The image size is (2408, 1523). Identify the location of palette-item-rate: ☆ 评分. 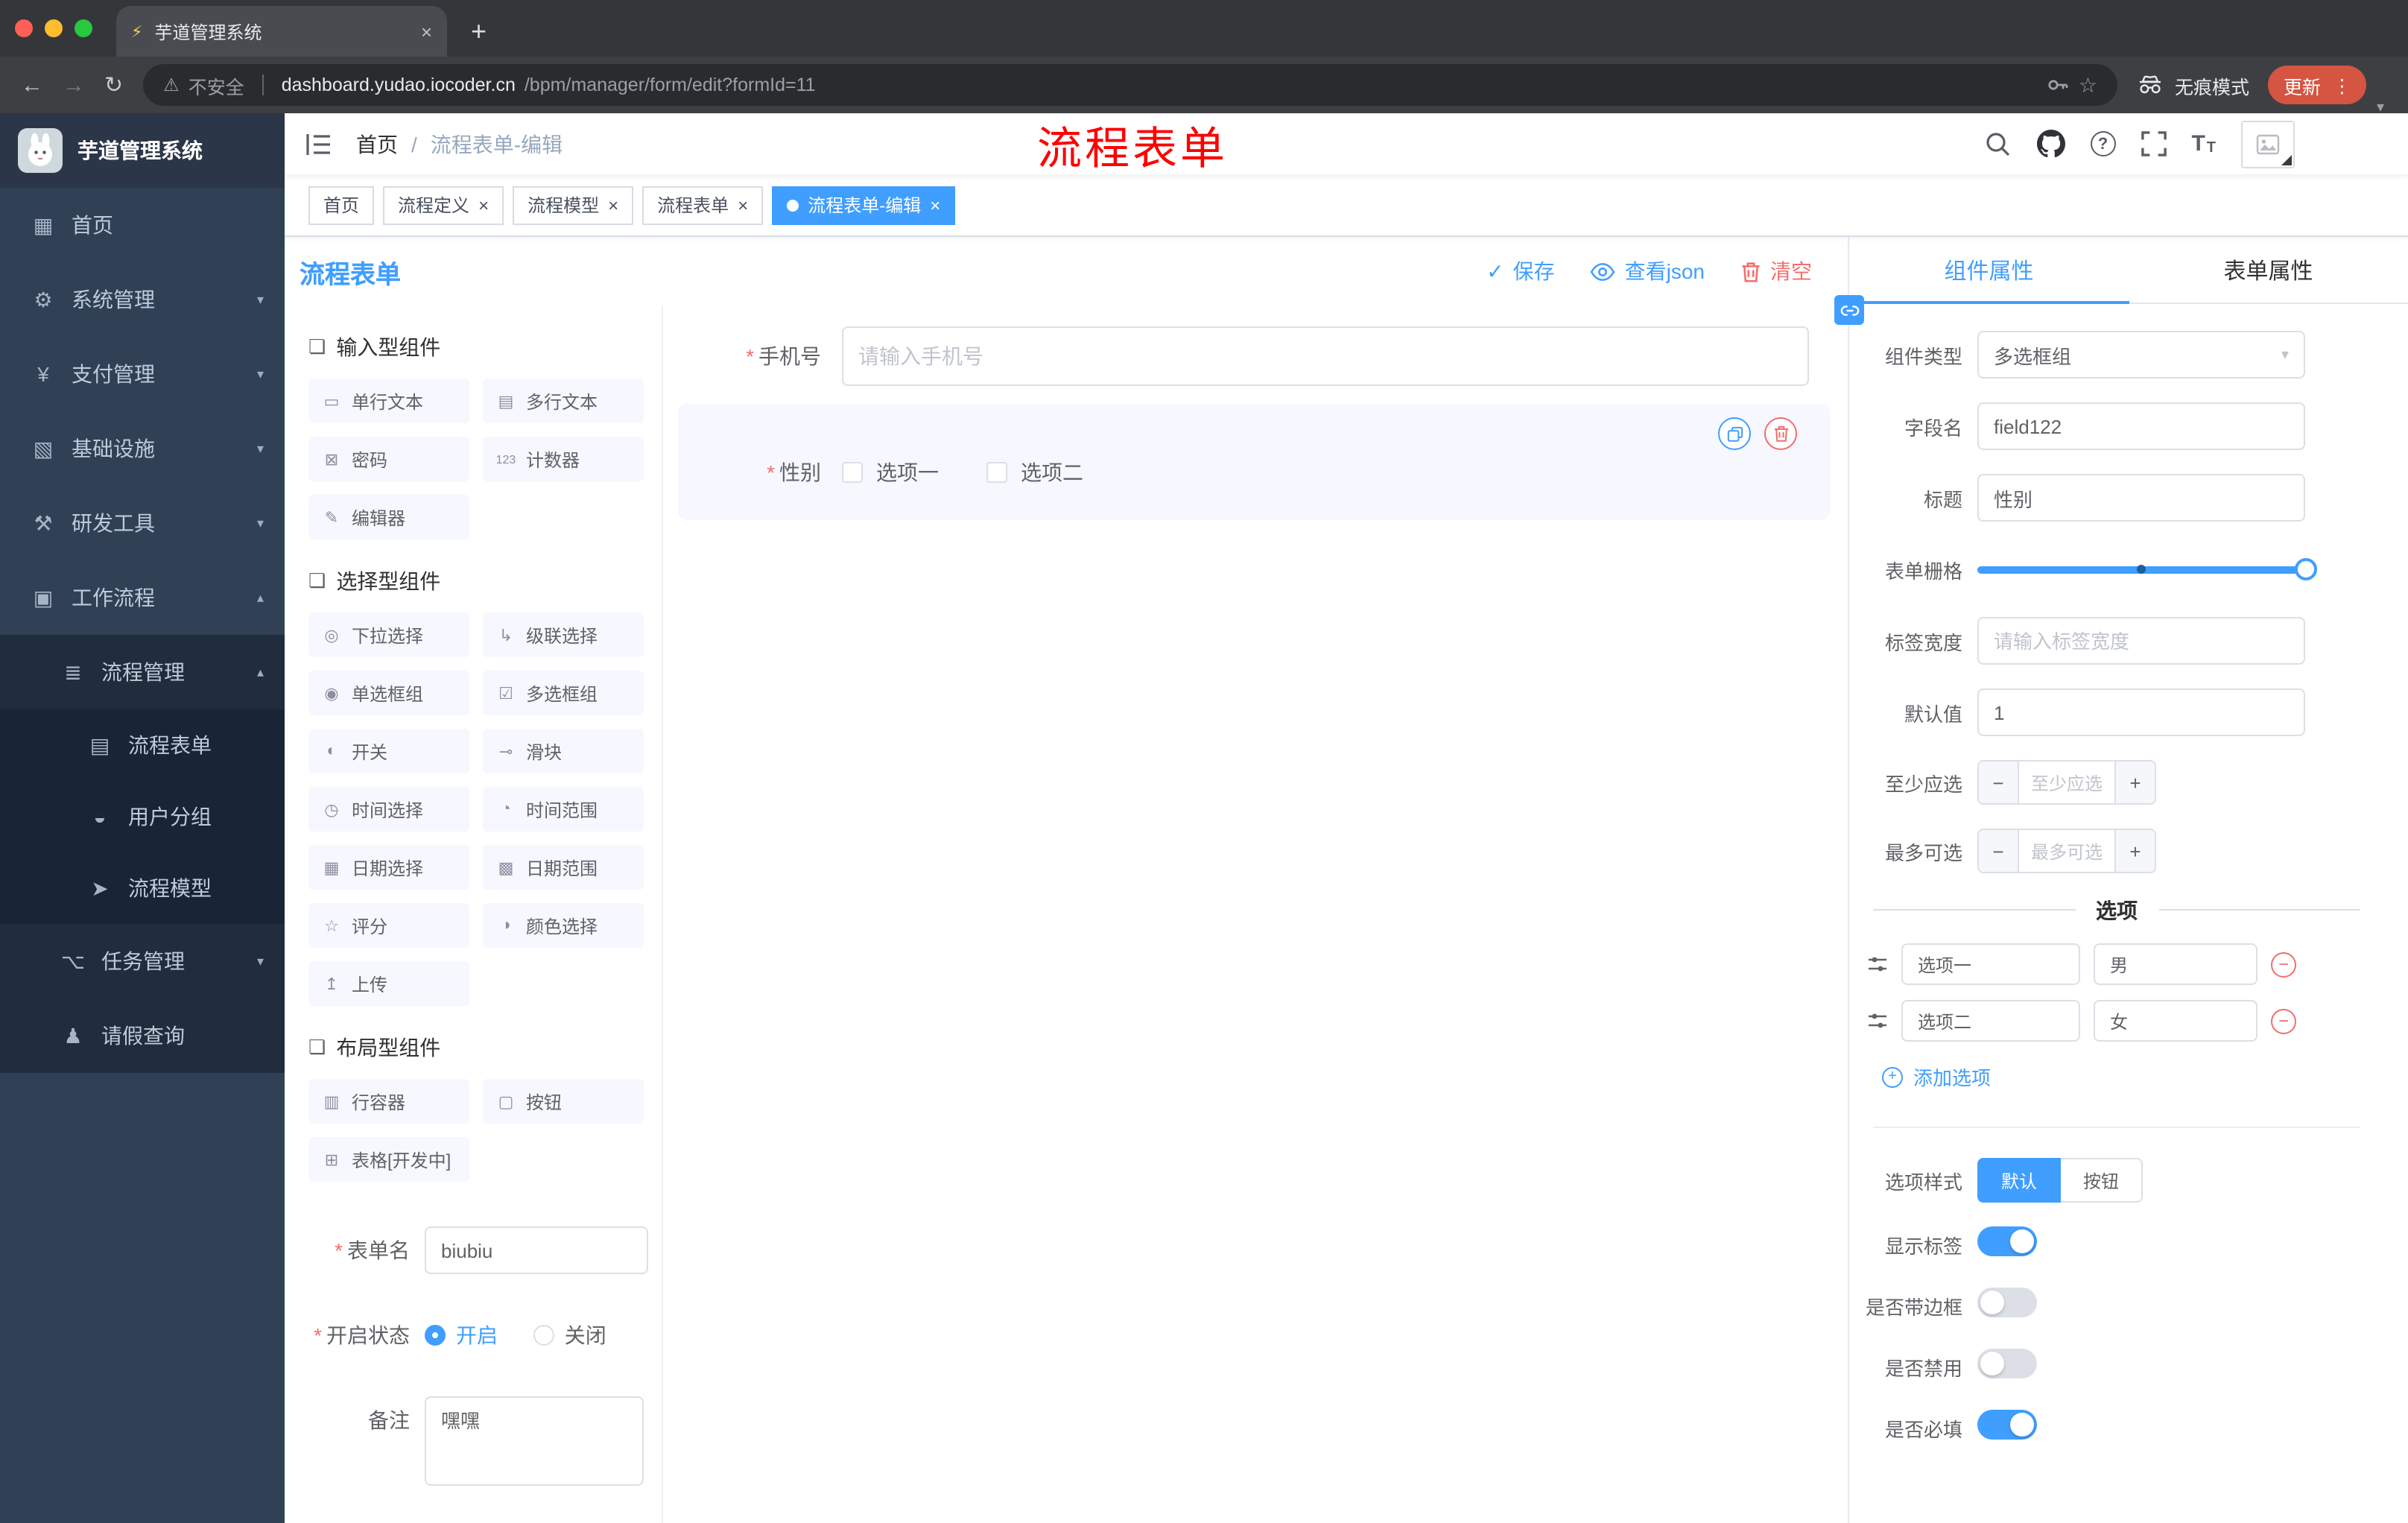
(388, 925).